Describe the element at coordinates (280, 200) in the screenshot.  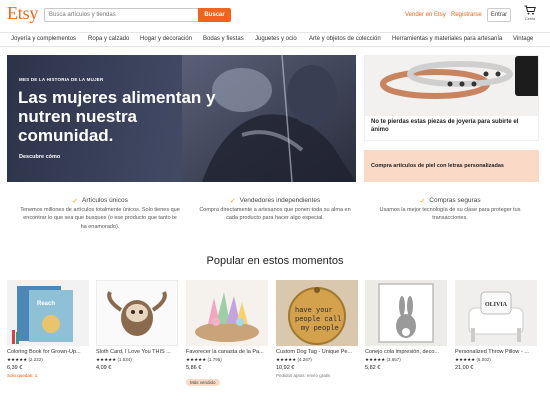
I see `value-sellers-title: Vendedores independientes` at that location.